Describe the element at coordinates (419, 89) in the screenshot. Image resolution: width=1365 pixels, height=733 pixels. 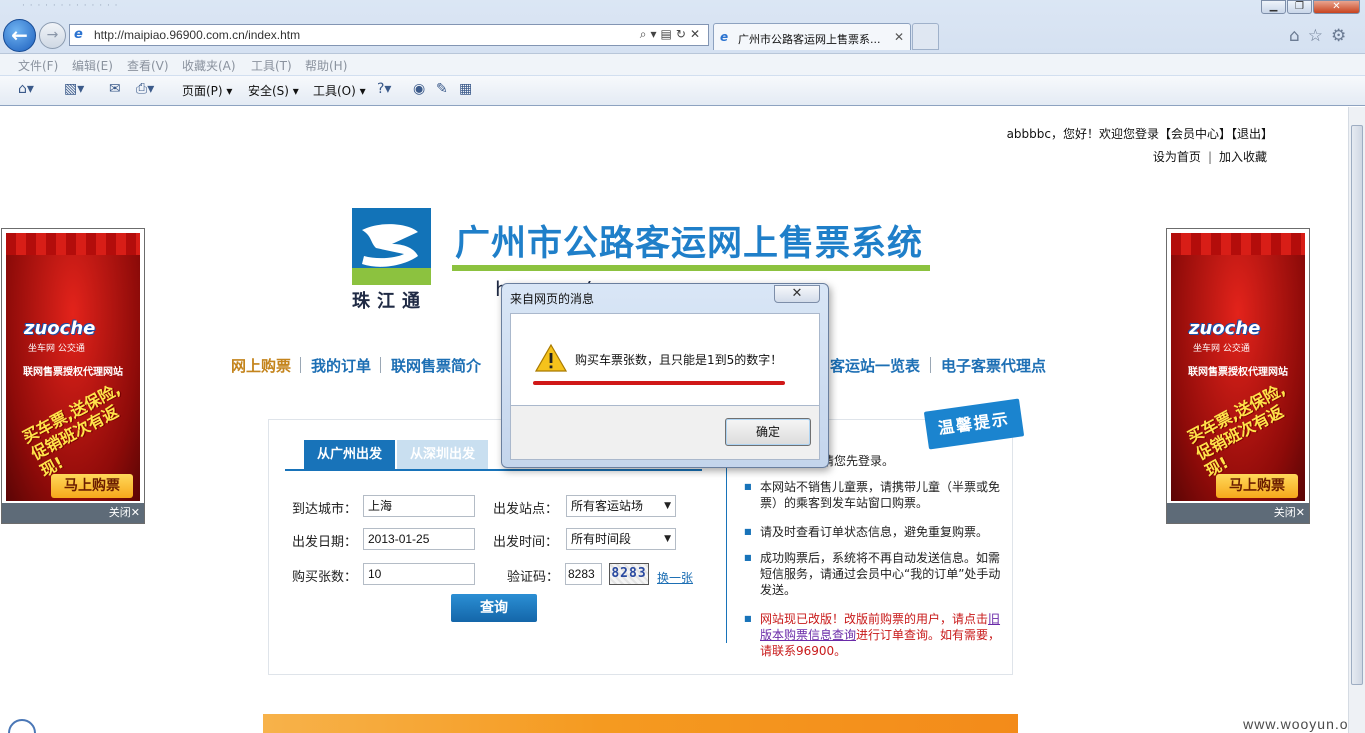
I see `messenger-icon: ◉` at that location.